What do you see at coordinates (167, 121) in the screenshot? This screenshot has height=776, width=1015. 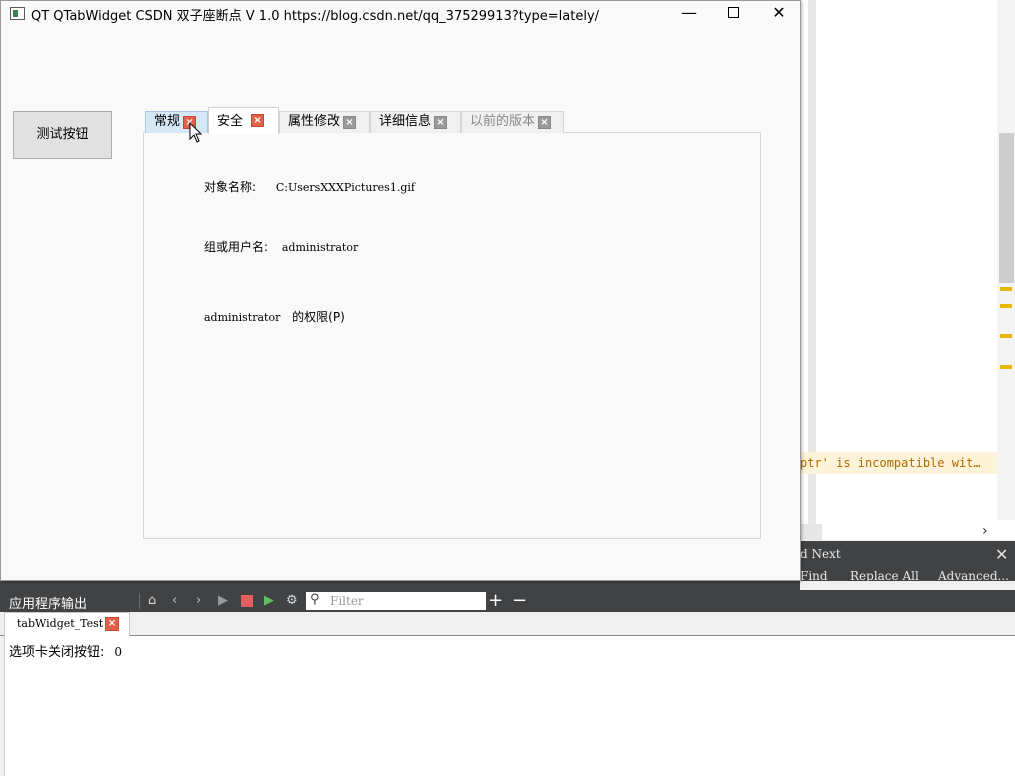 I see `tab-label: 常规` at bounding box center [167, 121].